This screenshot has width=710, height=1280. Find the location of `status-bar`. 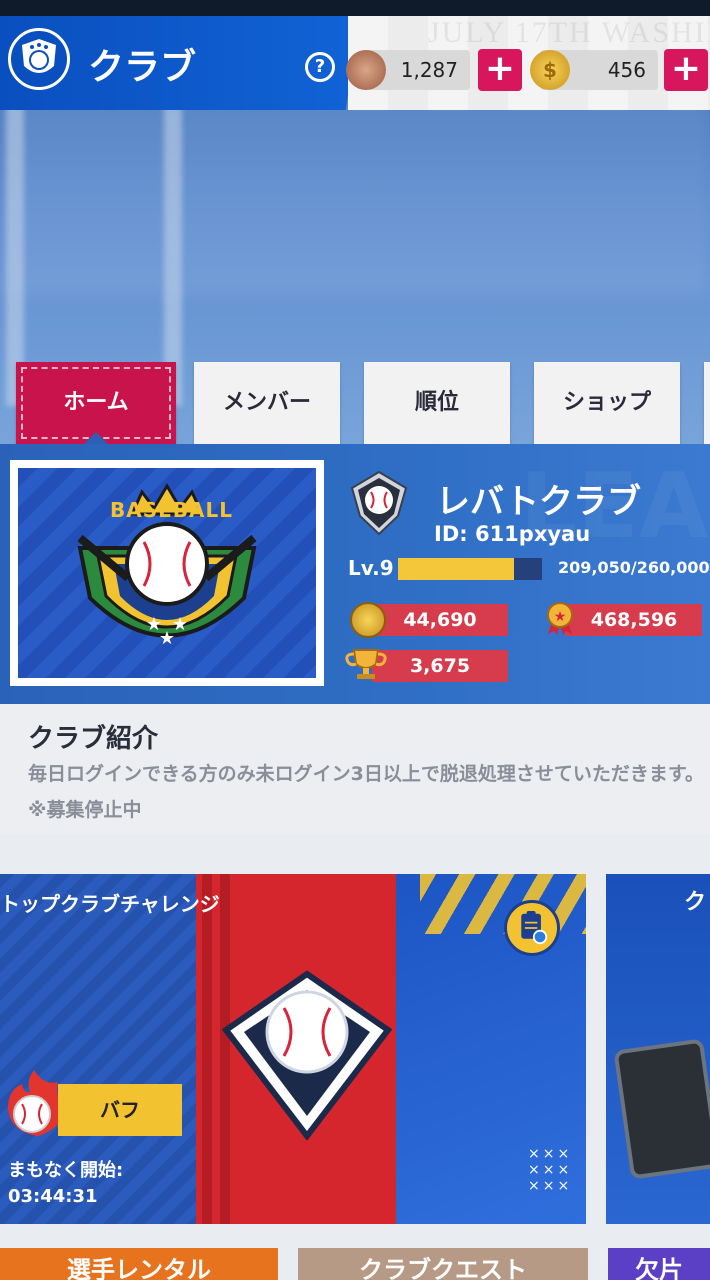

status-bar is located at coordinates (355, 8).